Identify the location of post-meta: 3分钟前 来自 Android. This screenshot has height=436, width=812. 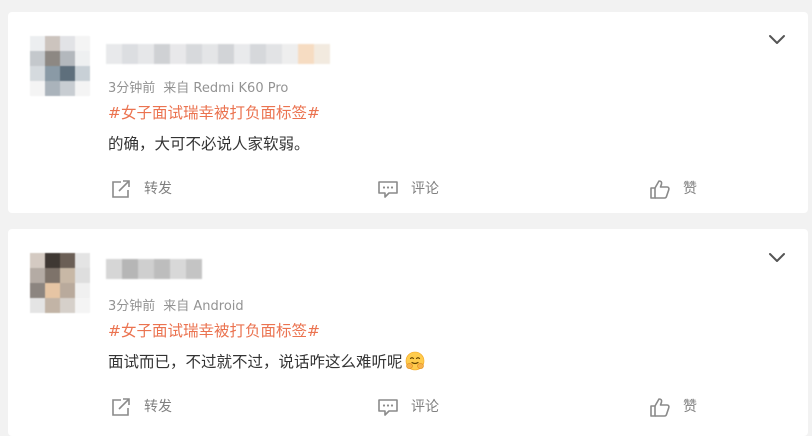
(176, 304).